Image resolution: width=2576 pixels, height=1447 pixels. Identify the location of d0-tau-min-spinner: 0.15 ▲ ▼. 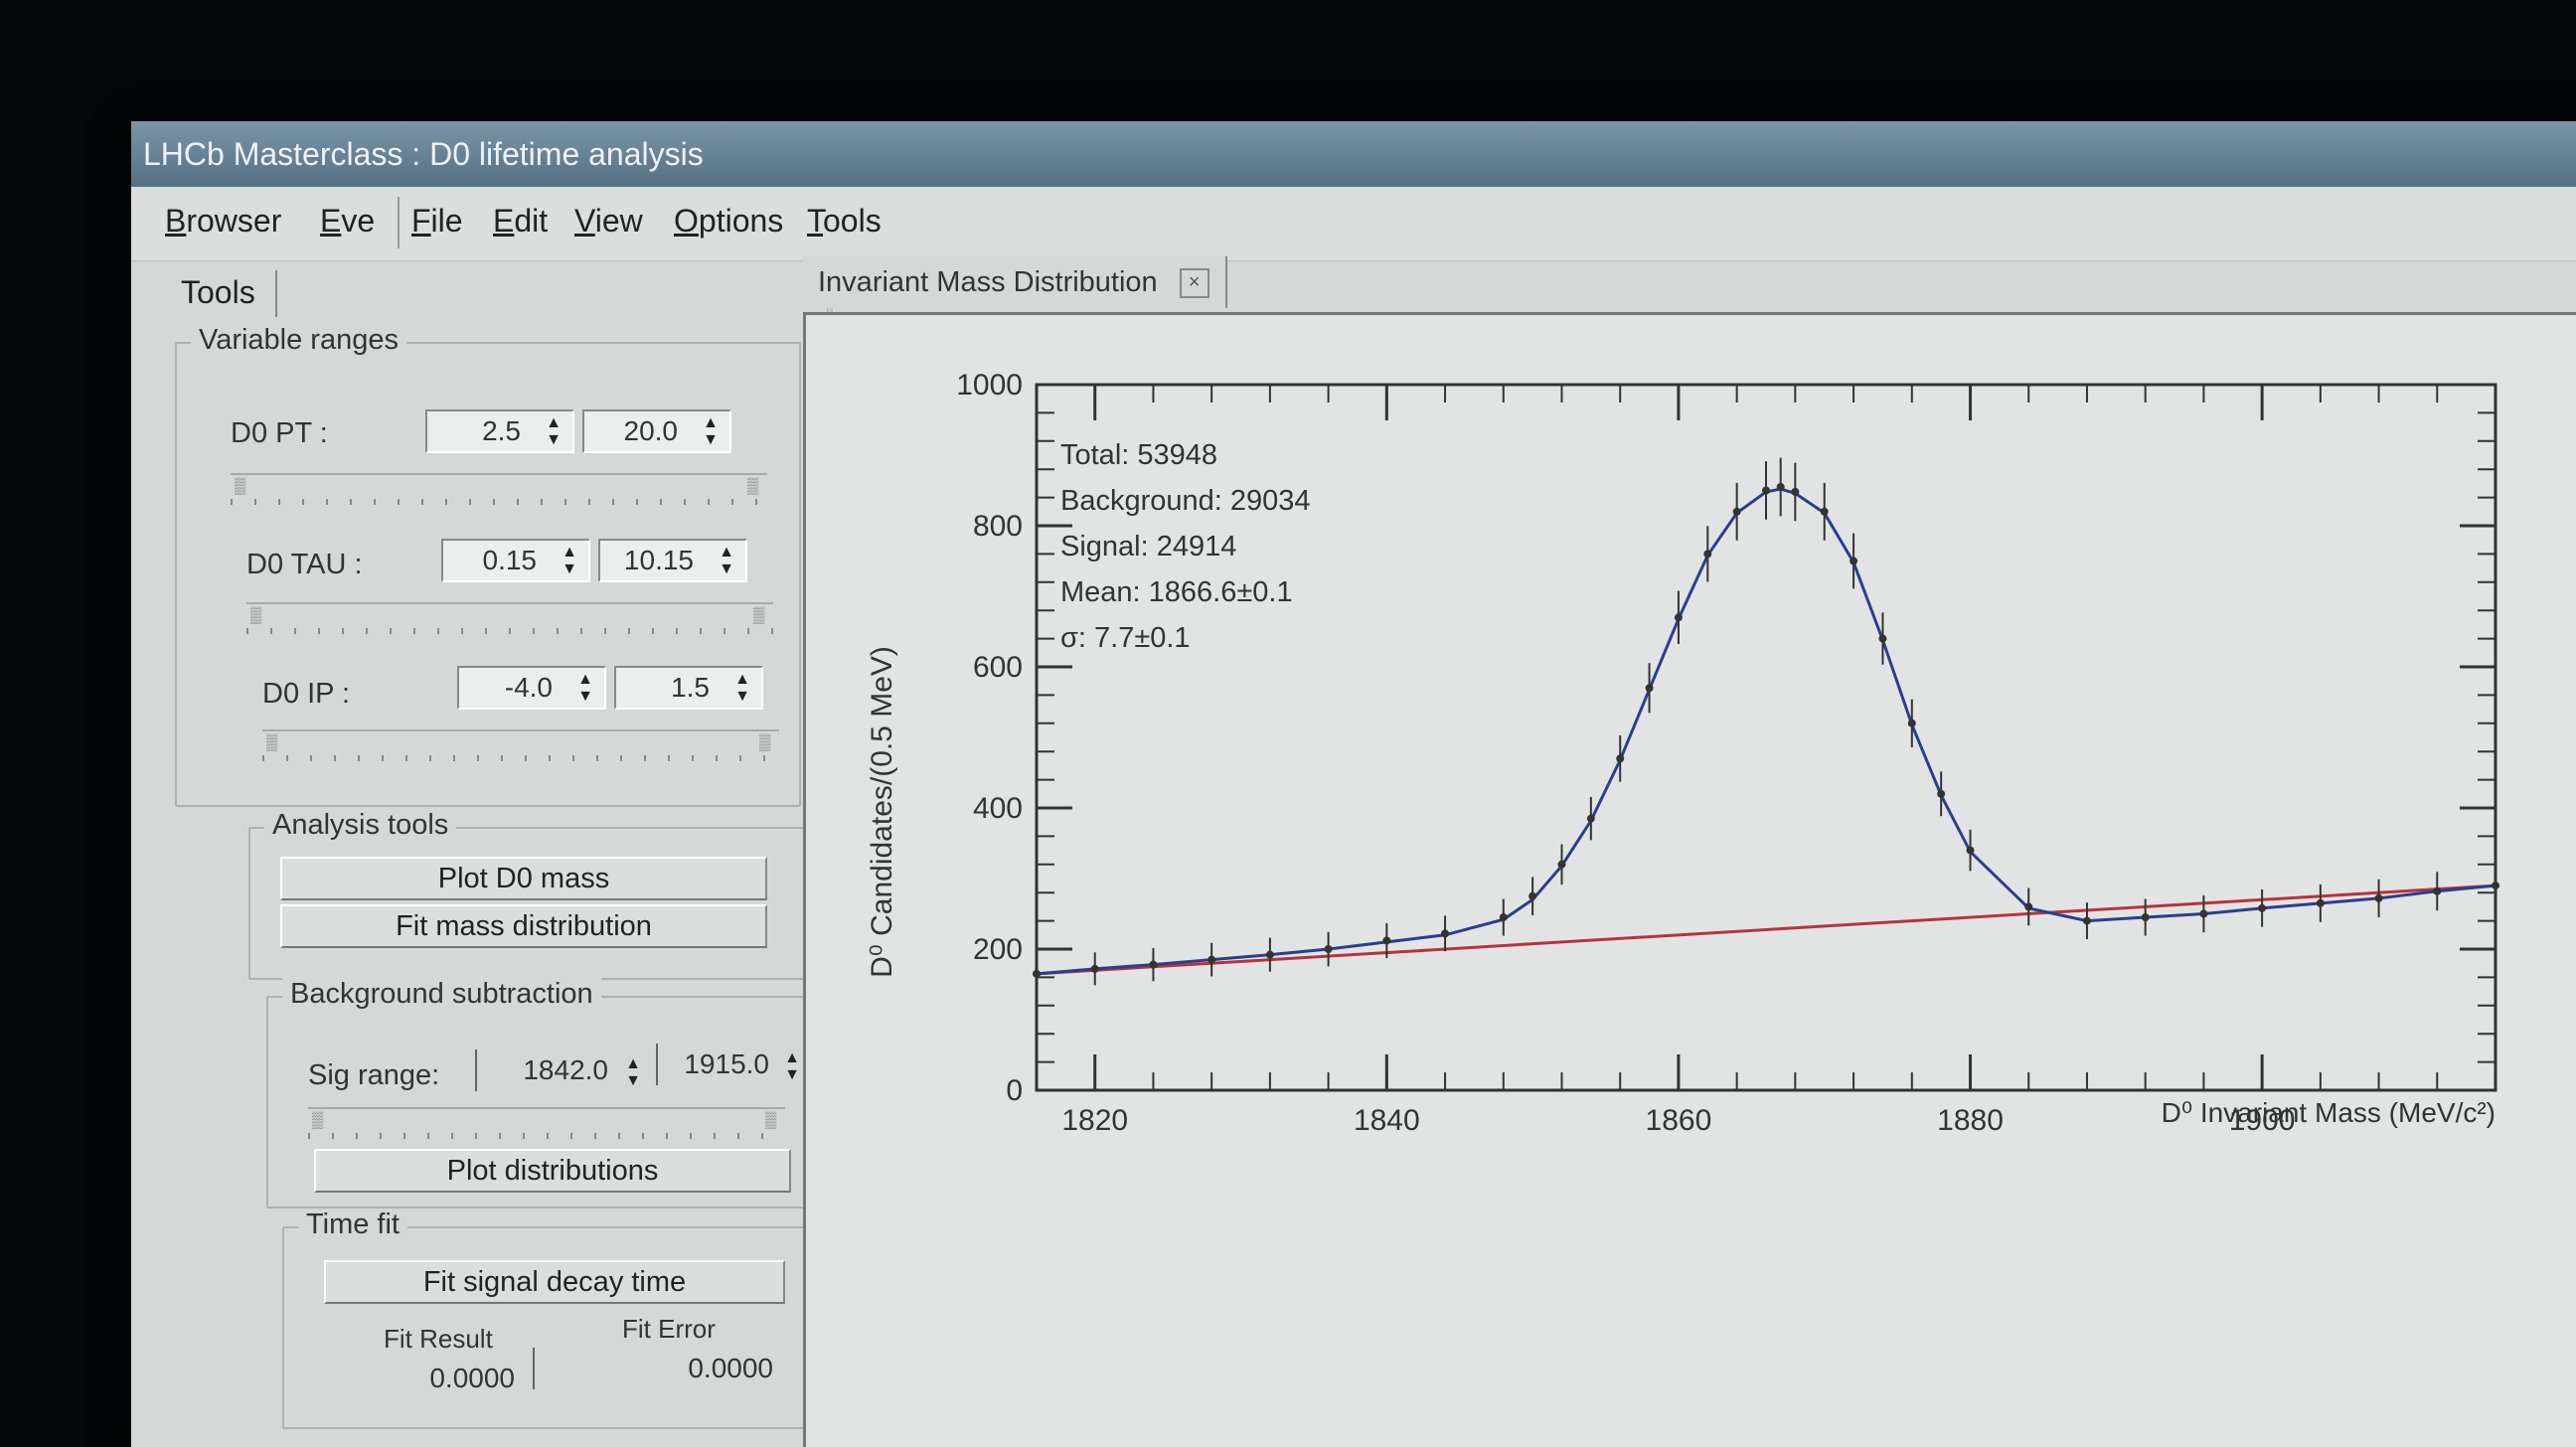
(515, 560).